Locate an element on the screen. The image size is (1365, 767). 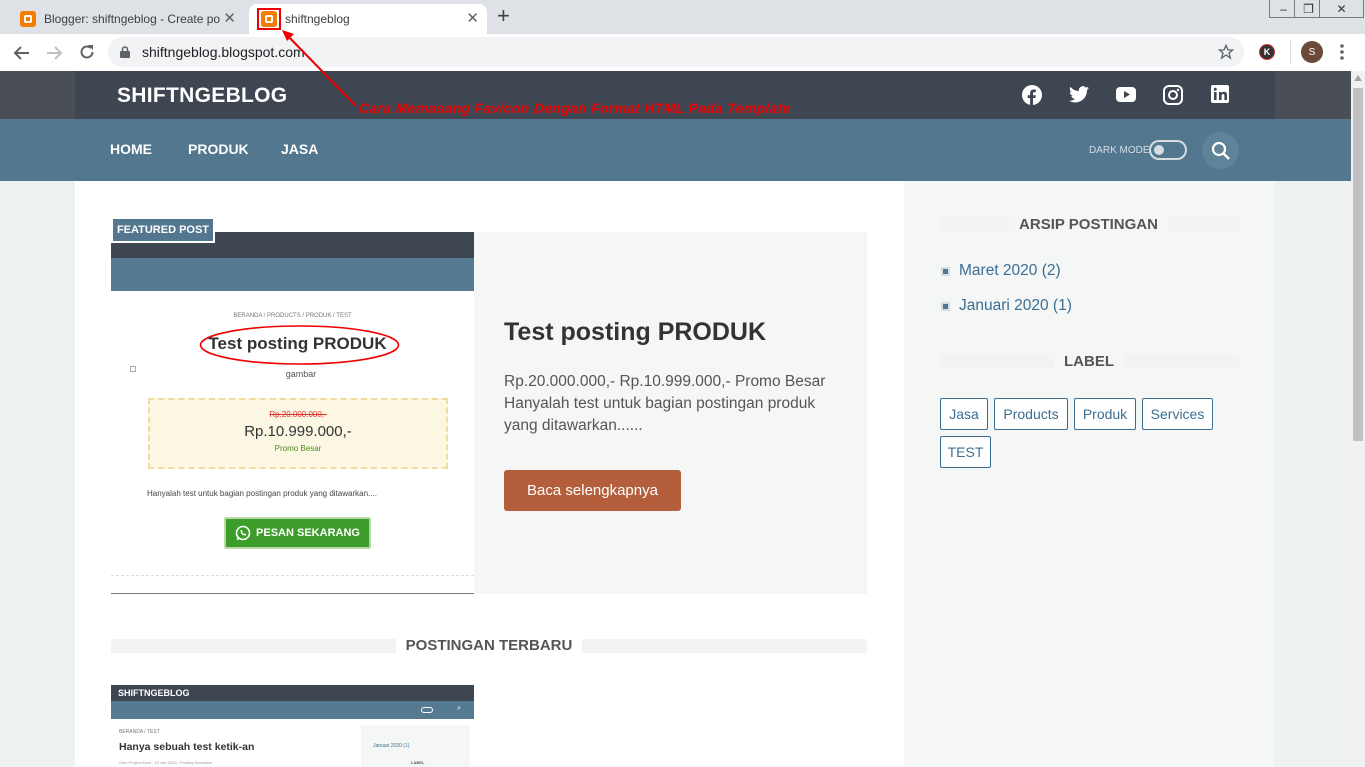
featured-post-title: Test posting PRODUK is located at coordinates (635, 332).